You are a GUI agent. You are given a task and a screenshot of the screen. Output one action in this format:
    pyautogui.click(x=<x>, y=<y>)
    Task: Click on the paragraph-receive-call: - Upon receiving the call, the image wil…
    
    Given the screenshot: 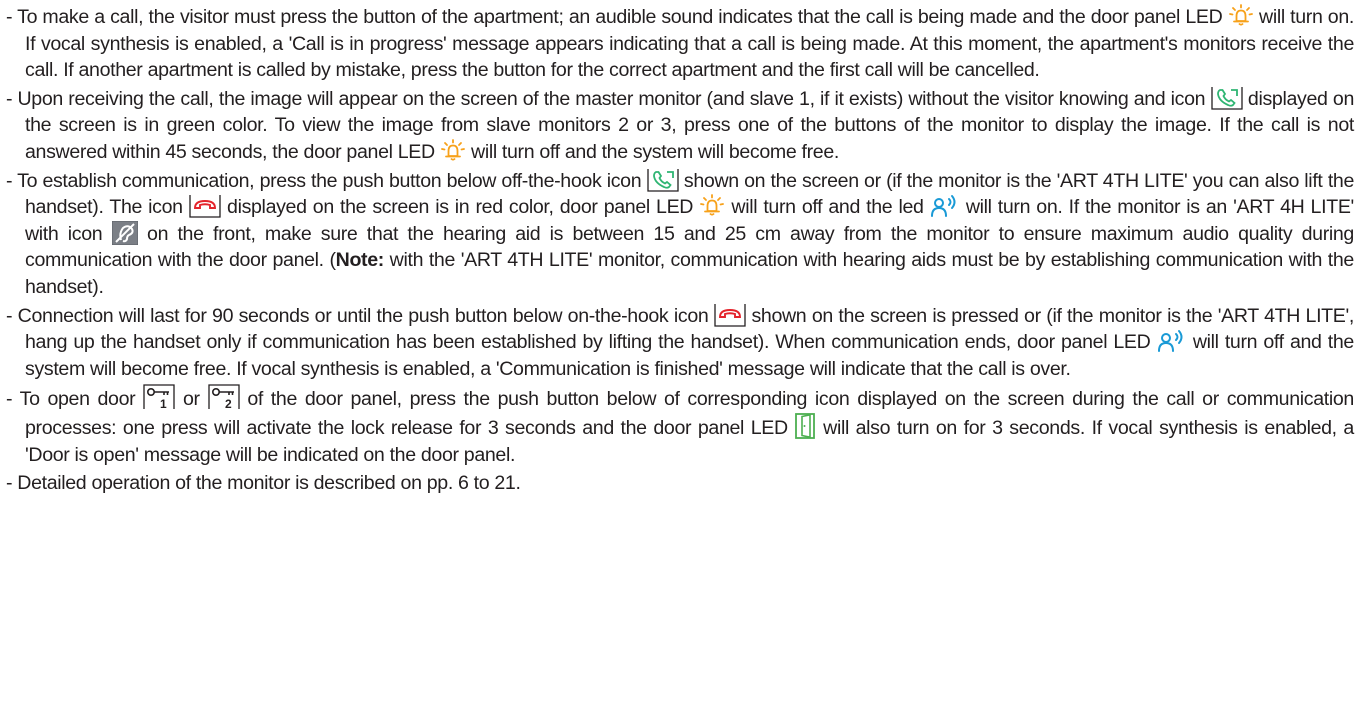 What is the action you would take?
    pyautogui.click(x=680, y=126)
    